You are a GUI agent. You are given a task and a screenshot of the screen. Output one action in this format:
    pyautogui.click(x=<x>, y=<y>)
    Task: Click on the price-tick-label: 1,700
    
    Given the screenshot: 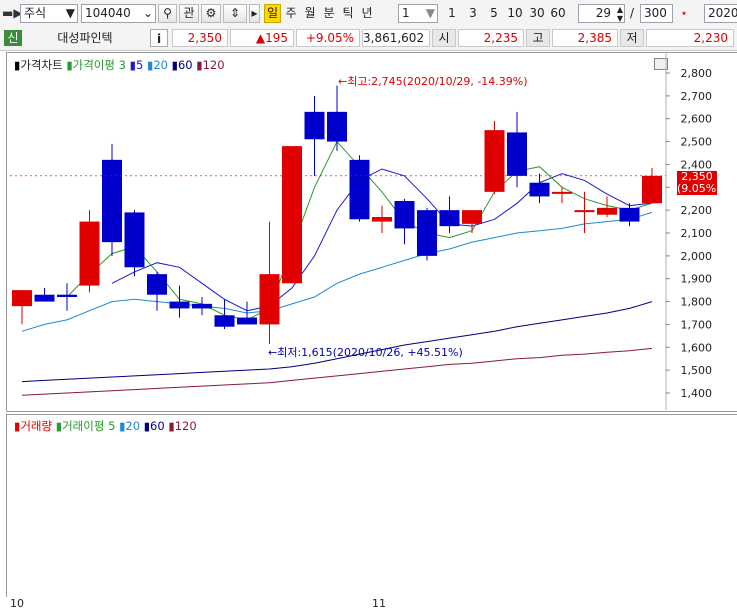 What is the action you would take?
    pyautogui.click(x=697, y=324)
    